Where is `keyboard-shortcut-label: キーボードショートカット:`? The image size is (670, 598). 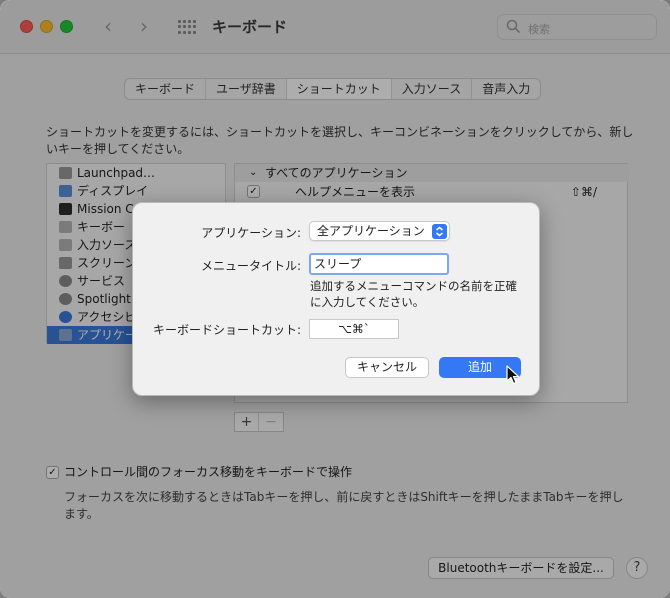
keyboard-shortcut-label: キーボードショートカット: is located at coordinates (226, 330).